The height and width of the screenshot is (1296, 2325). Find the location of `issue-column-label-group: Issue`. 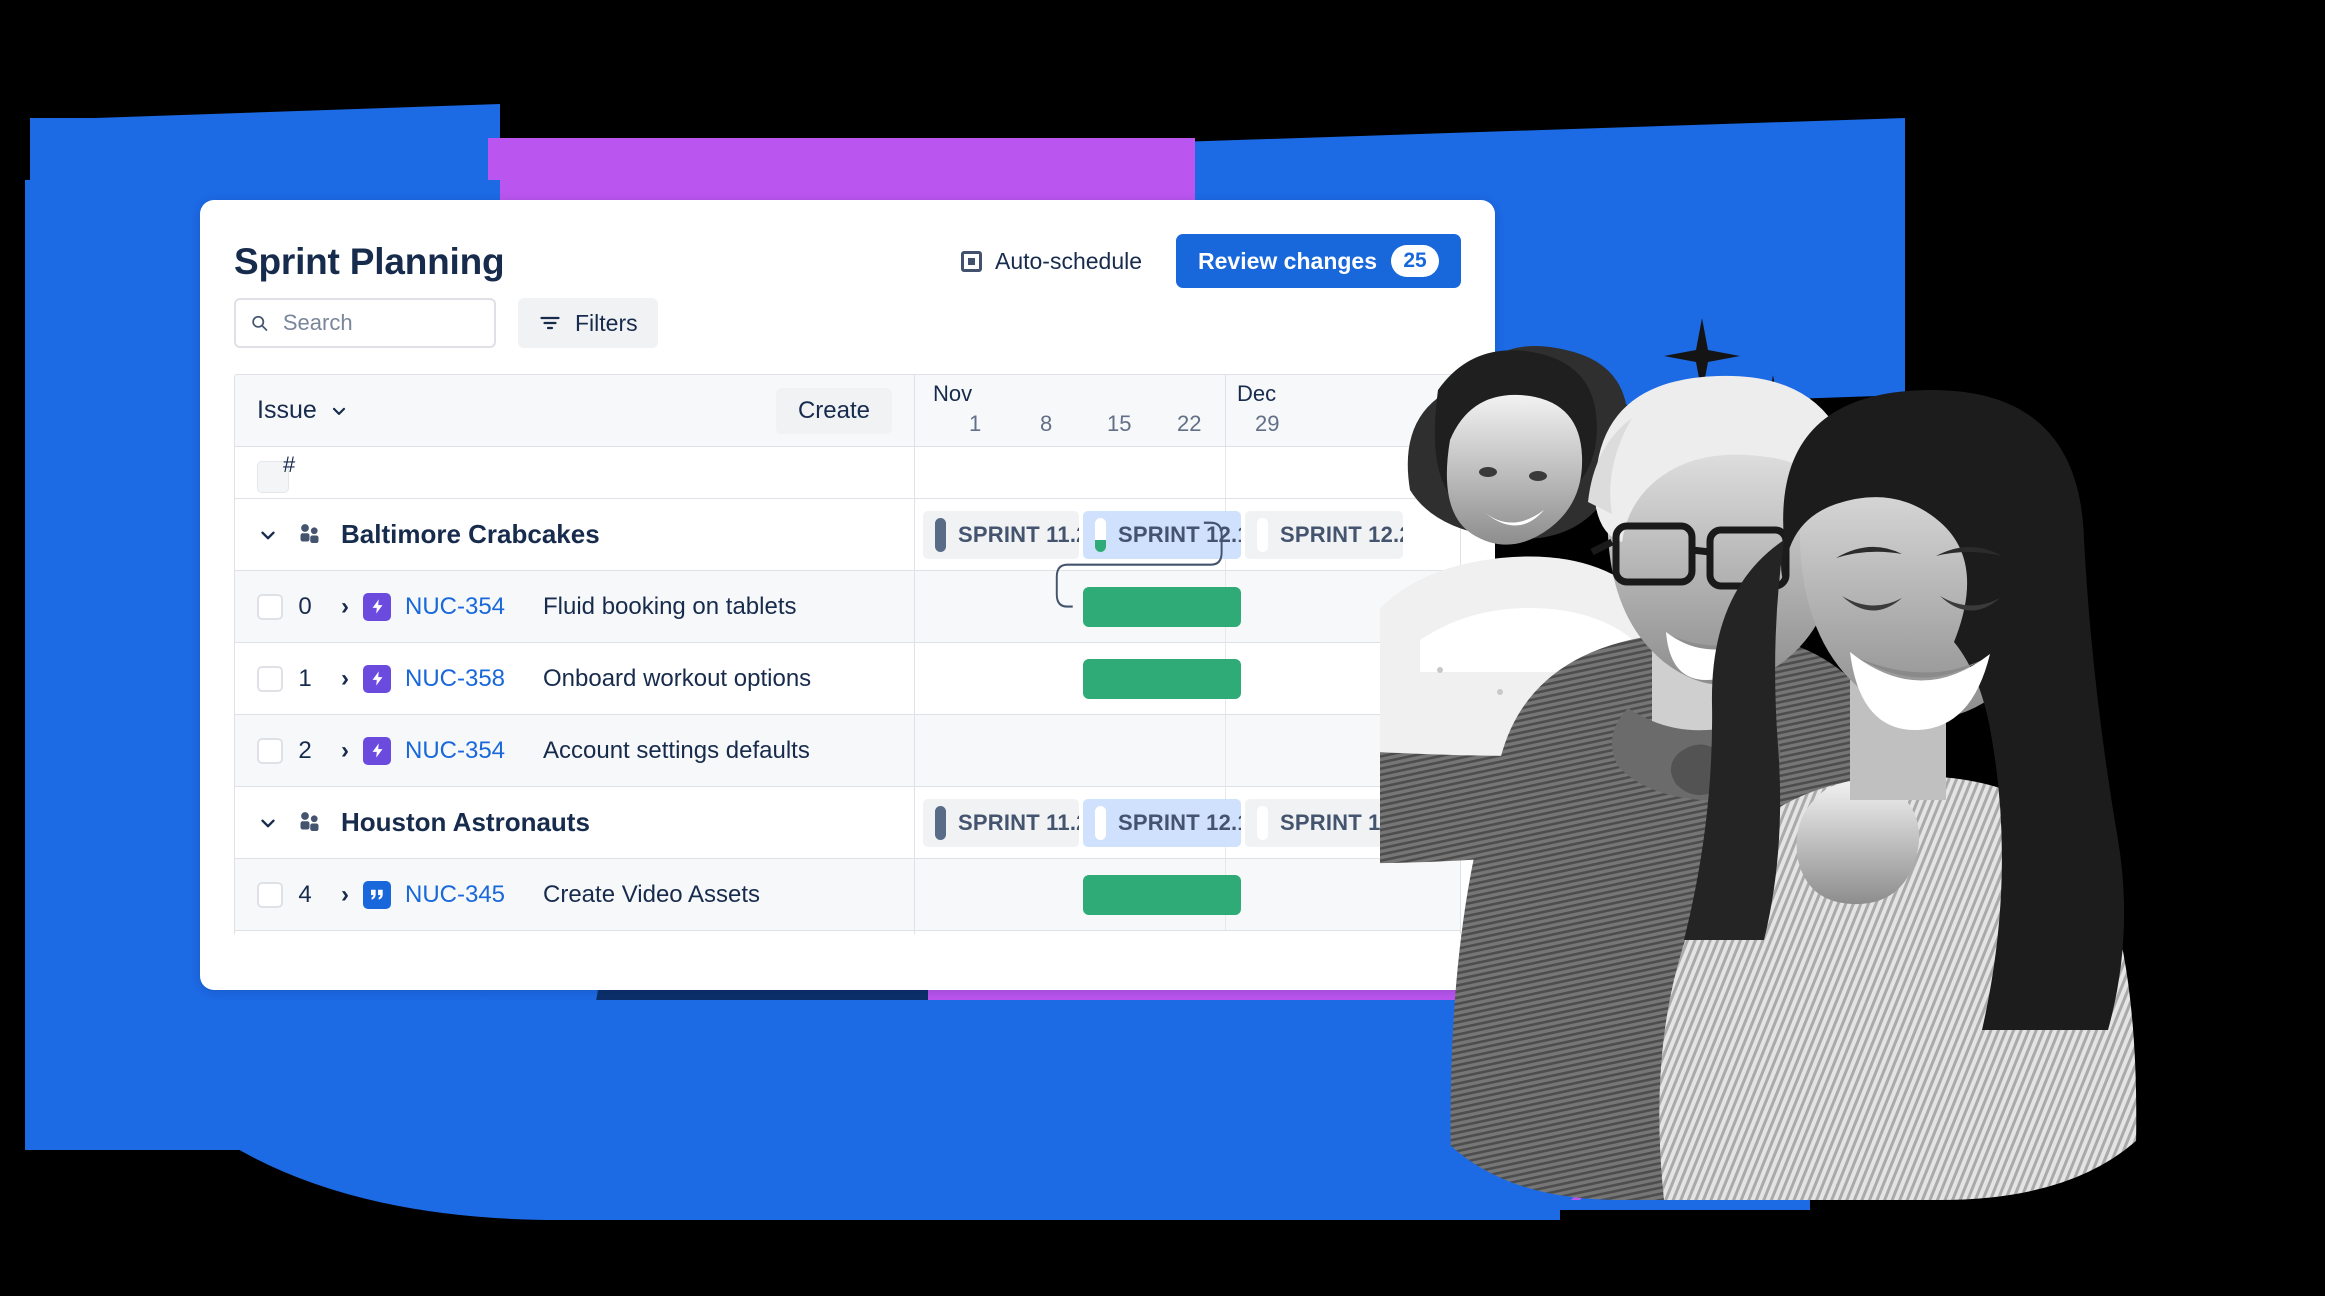

issue-column-label-group: Issue is located at coordinates (303, 410).